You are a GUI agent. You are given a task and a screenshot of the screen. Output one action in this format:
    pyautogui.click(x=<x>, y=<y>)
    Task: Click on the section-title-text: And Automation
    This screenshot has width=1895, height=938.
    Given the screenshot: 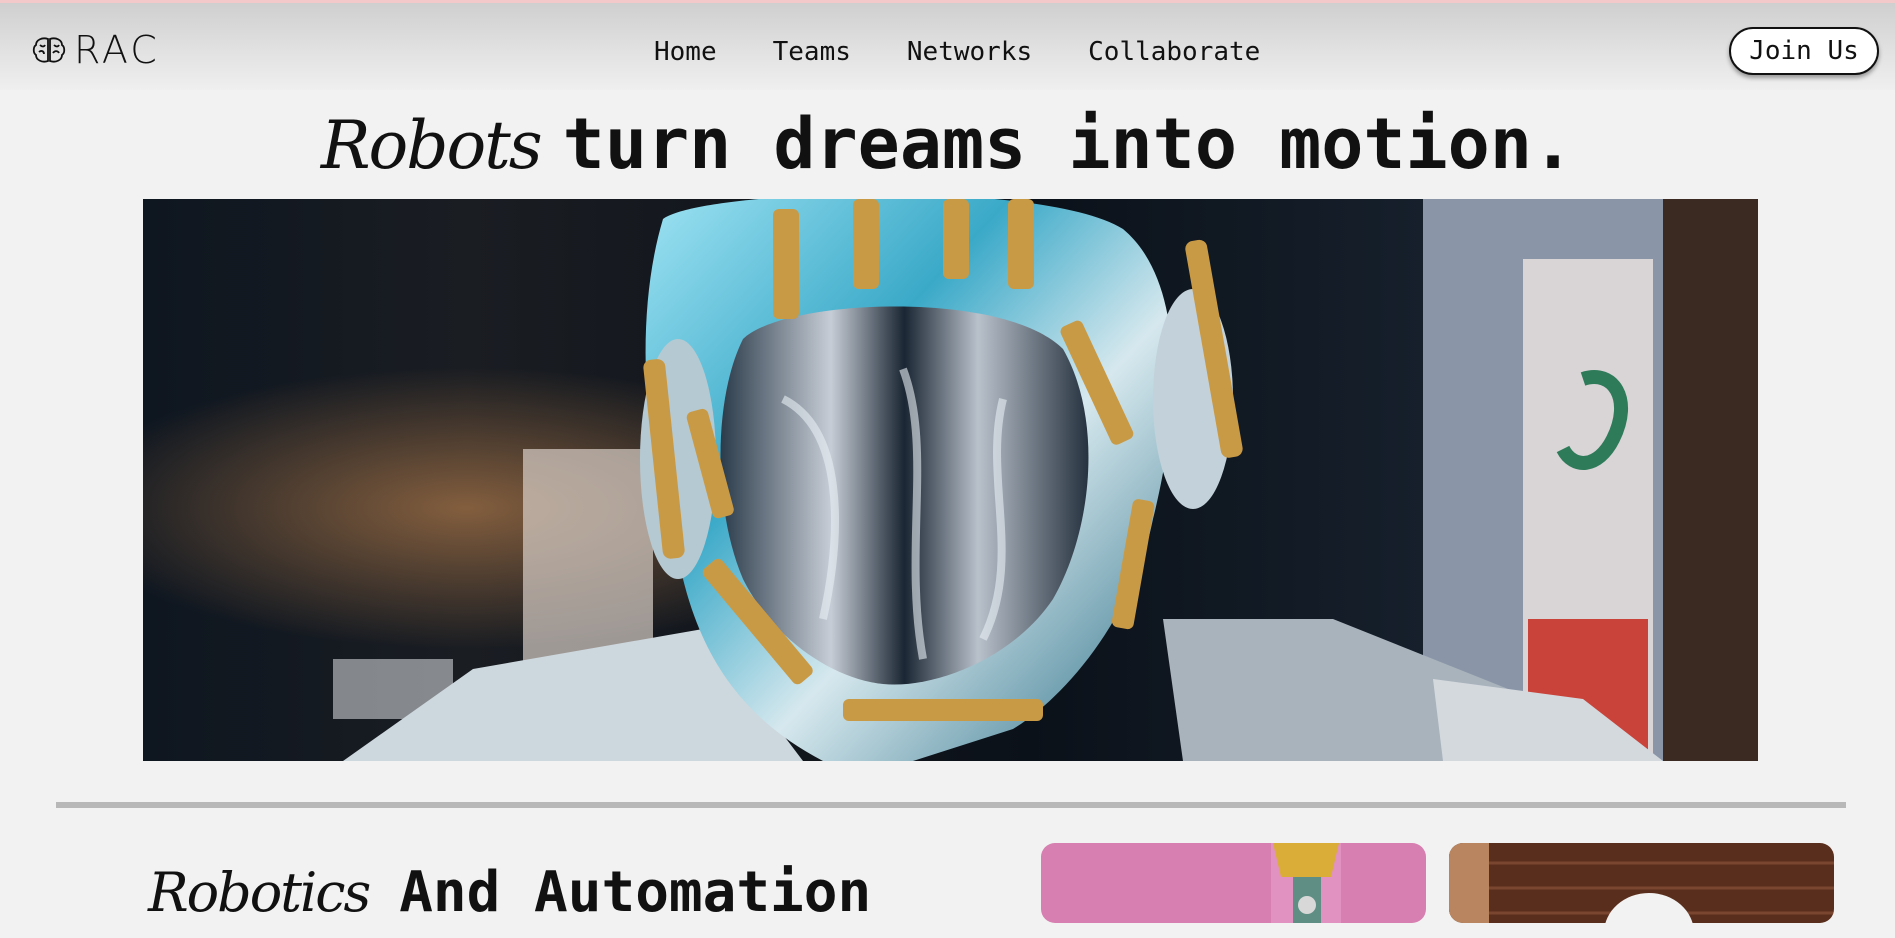 What is the action you would take?
    pyautogui.click(x=635, y=892)
    